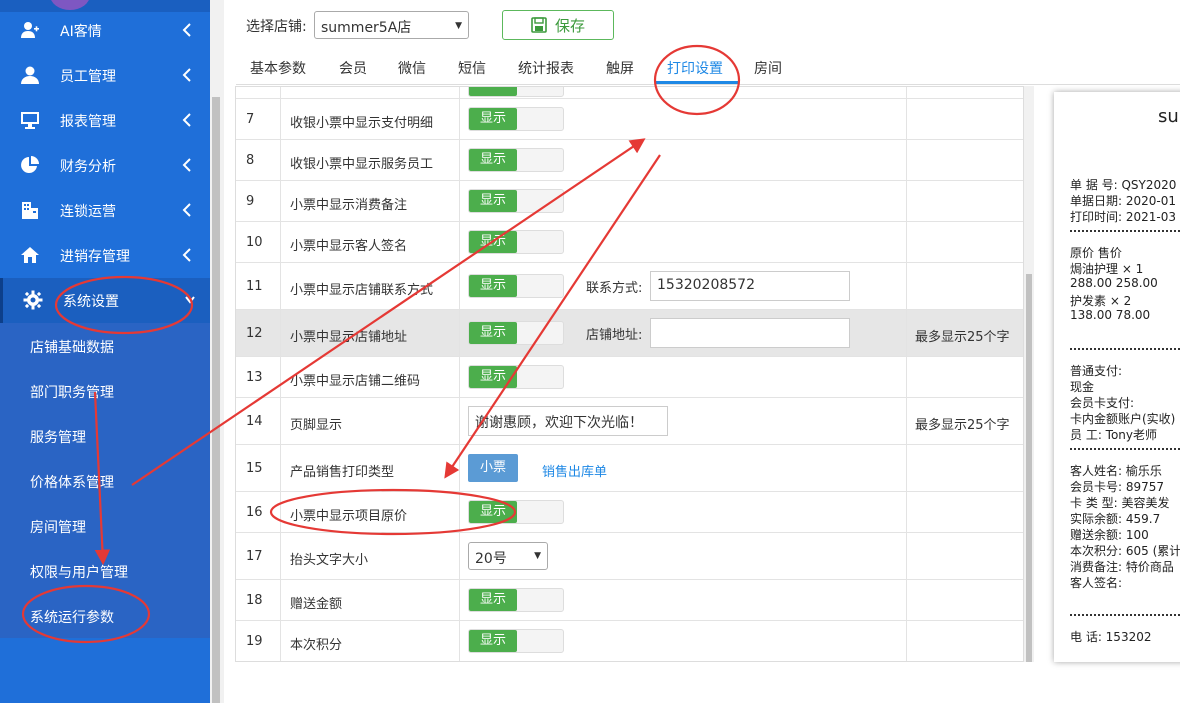  What do you see at coordinates (962, 425) in the screenshot?
I see `row-note: 最多显示25个字` at bounding box center [962, 425].